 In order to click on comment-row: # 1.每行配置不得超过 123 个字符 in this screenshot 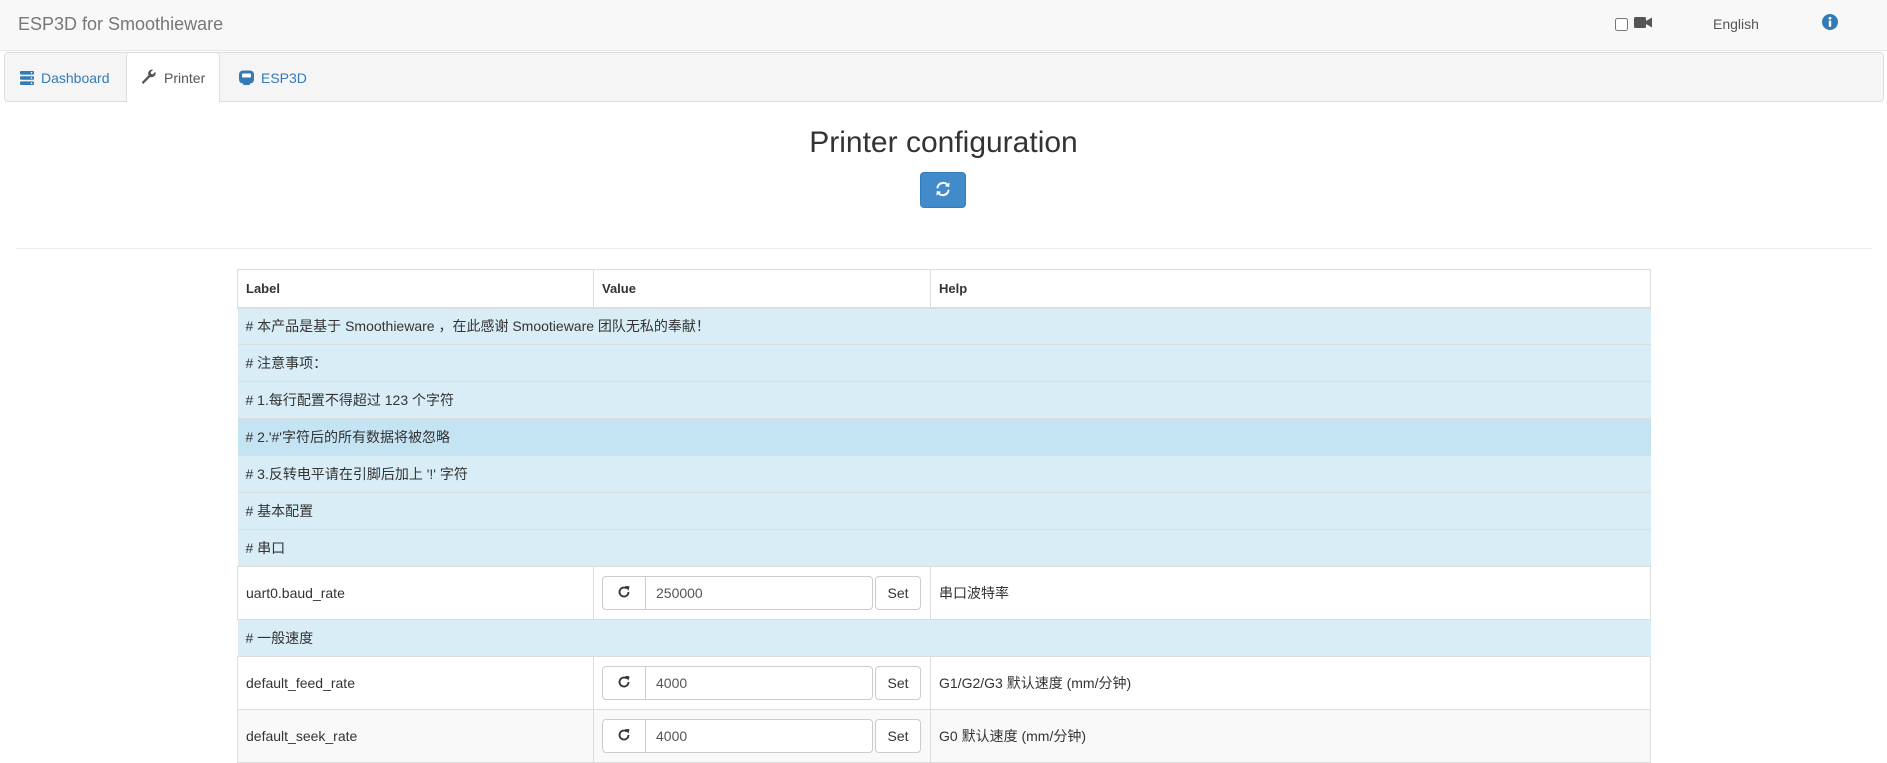, I will do `click(944, 400)`.